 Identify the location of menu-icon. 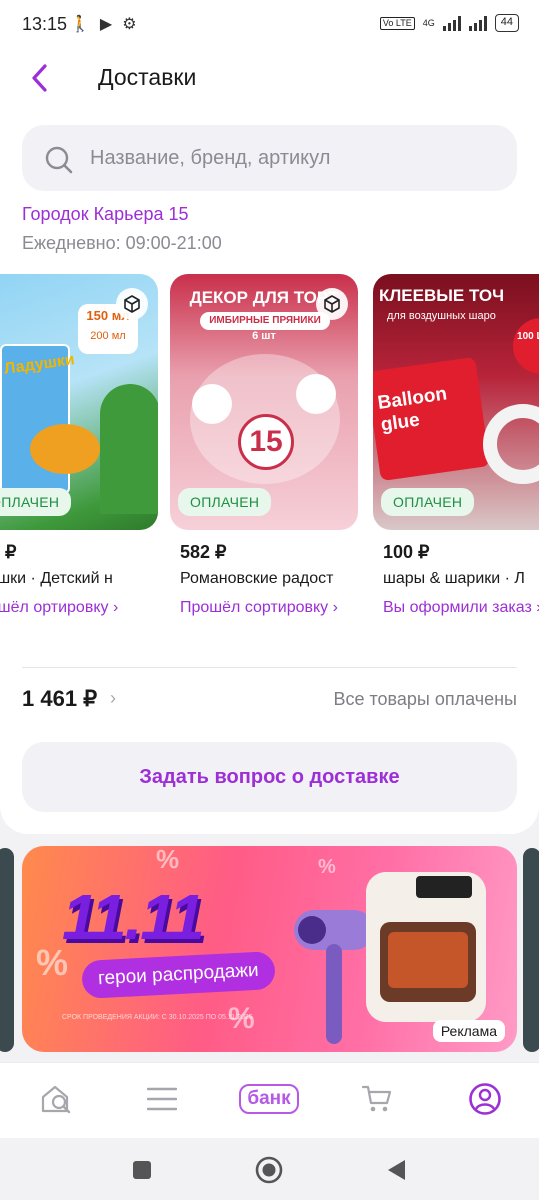
(162, 1099).